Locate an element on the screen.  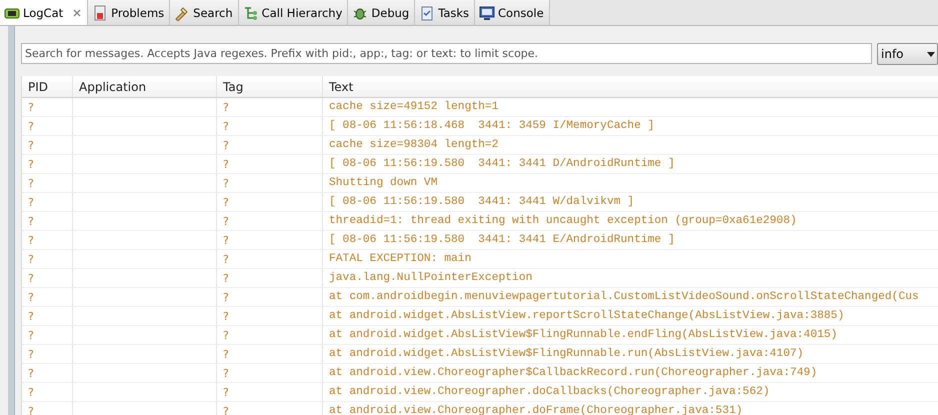
message-cell: [ 08-06 11:56:19.580 3441: 3441 E/AndroidRuntime ] is located at coordinates (502, 240).